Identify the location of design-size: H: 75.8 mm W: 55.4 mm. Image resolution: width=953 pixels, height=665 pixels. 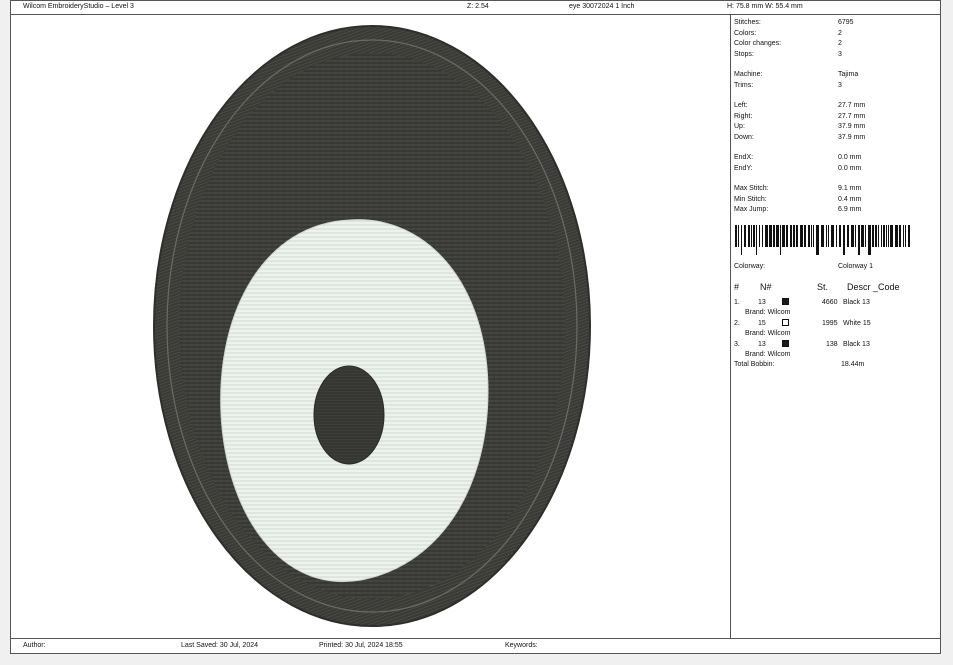
(765, 6).